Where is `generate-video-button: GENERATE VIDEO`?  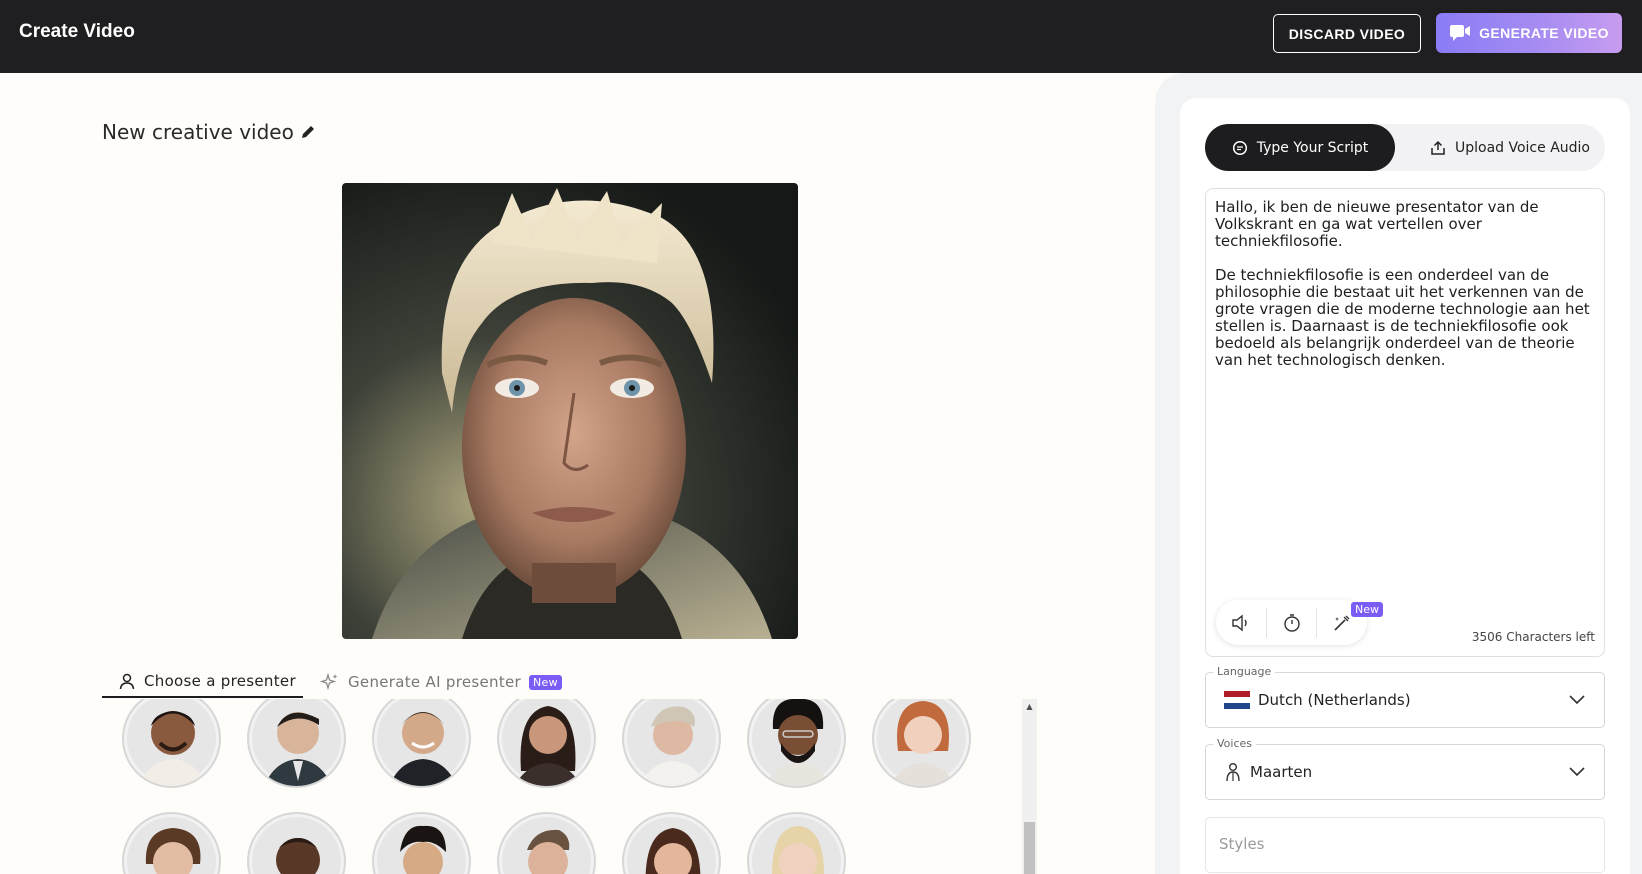 generate-video-button: GENERATE VIDEO is located at coordinates (1529, 33).